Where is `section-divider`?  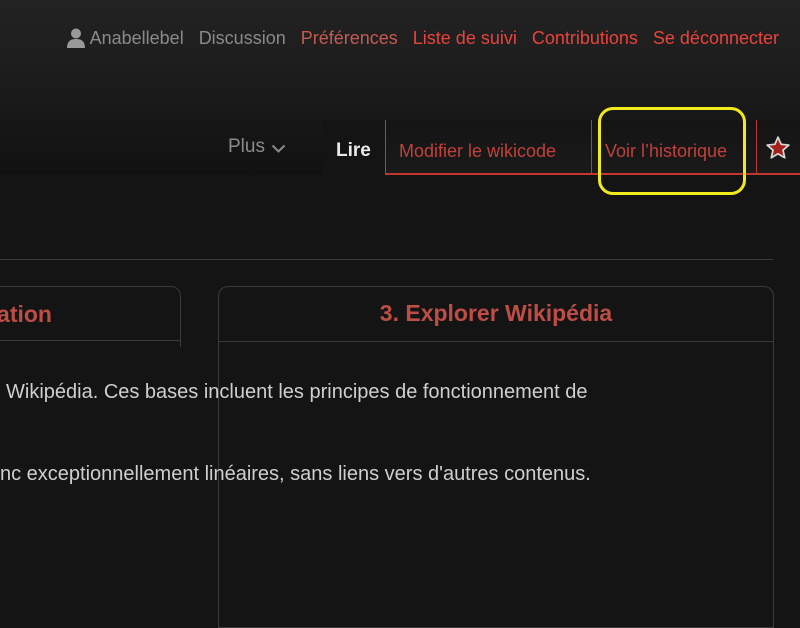
section-divider is located at coordinates (386, 259).